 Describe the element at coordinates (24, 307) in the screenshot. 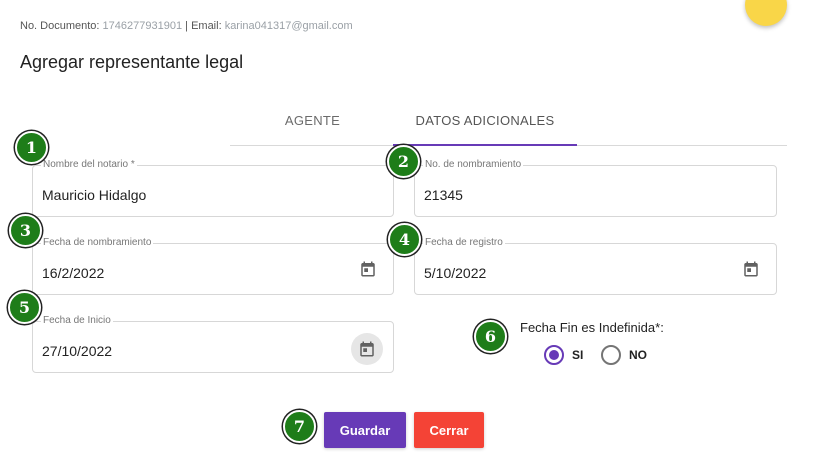

I see `annotation-marker: 5` at that location.